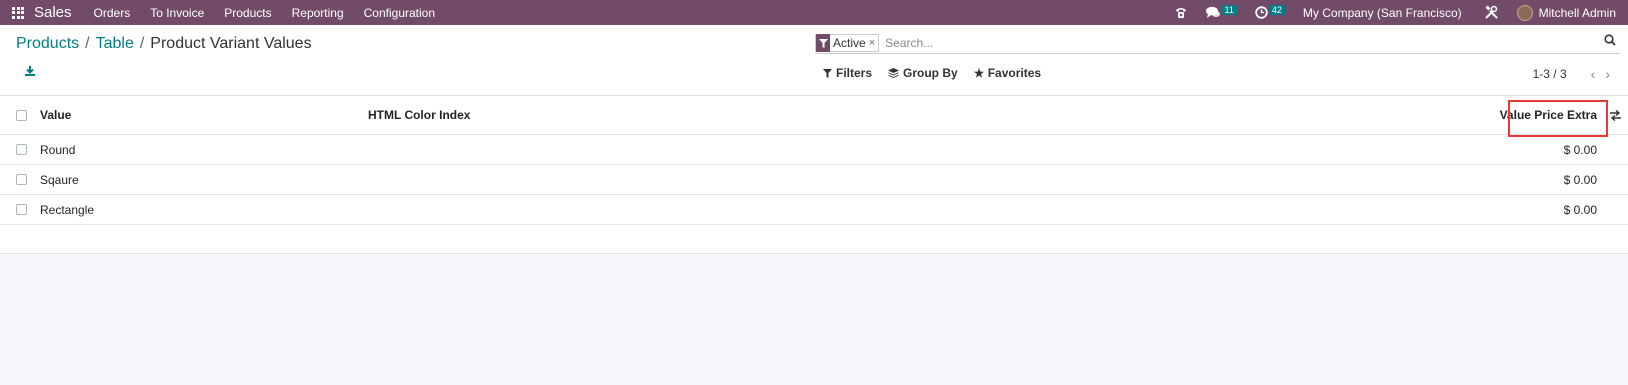  I want to click on filters-button: Filters, so click(847, 73).